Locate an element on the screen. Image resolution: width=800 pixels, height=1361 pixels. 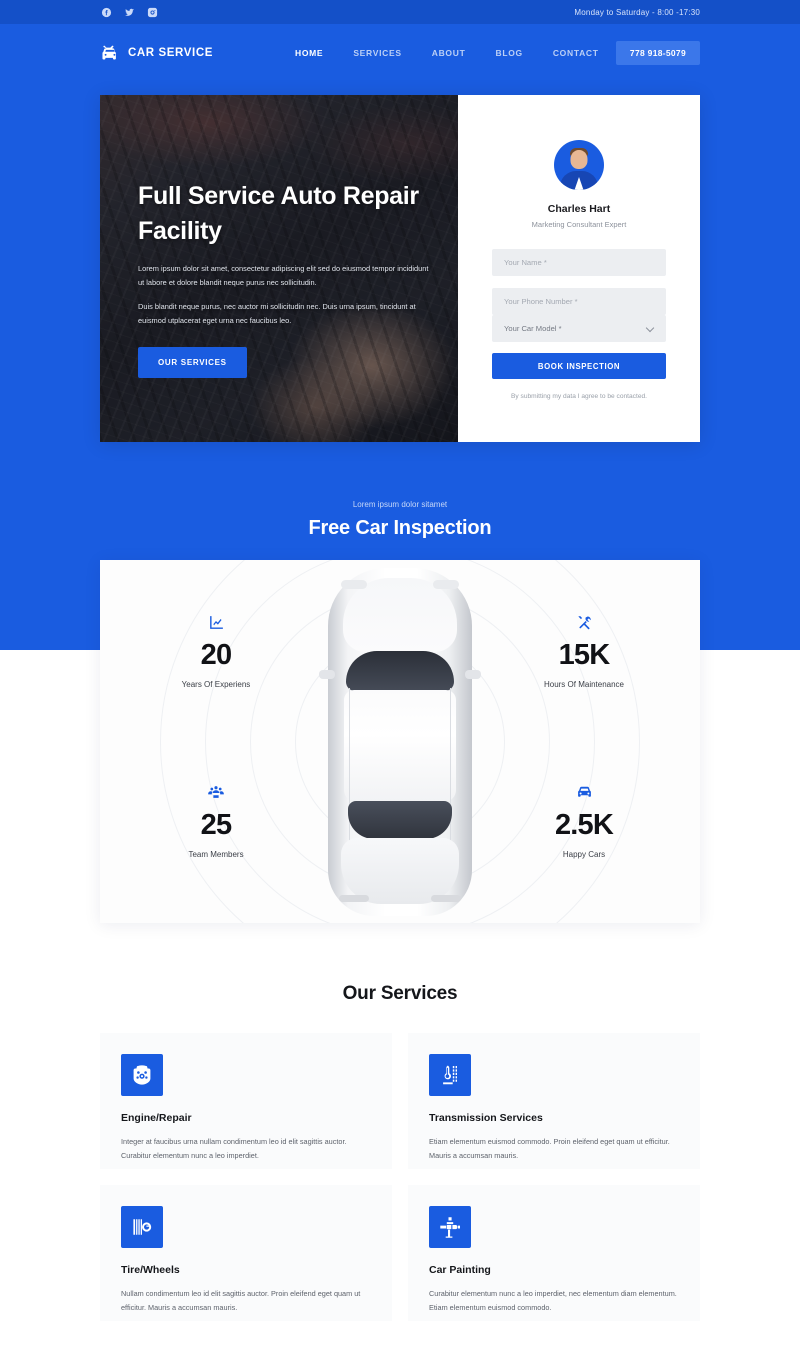
stat-years-experience: 20 Years Of Experiens is located at coordinates (216, 650).